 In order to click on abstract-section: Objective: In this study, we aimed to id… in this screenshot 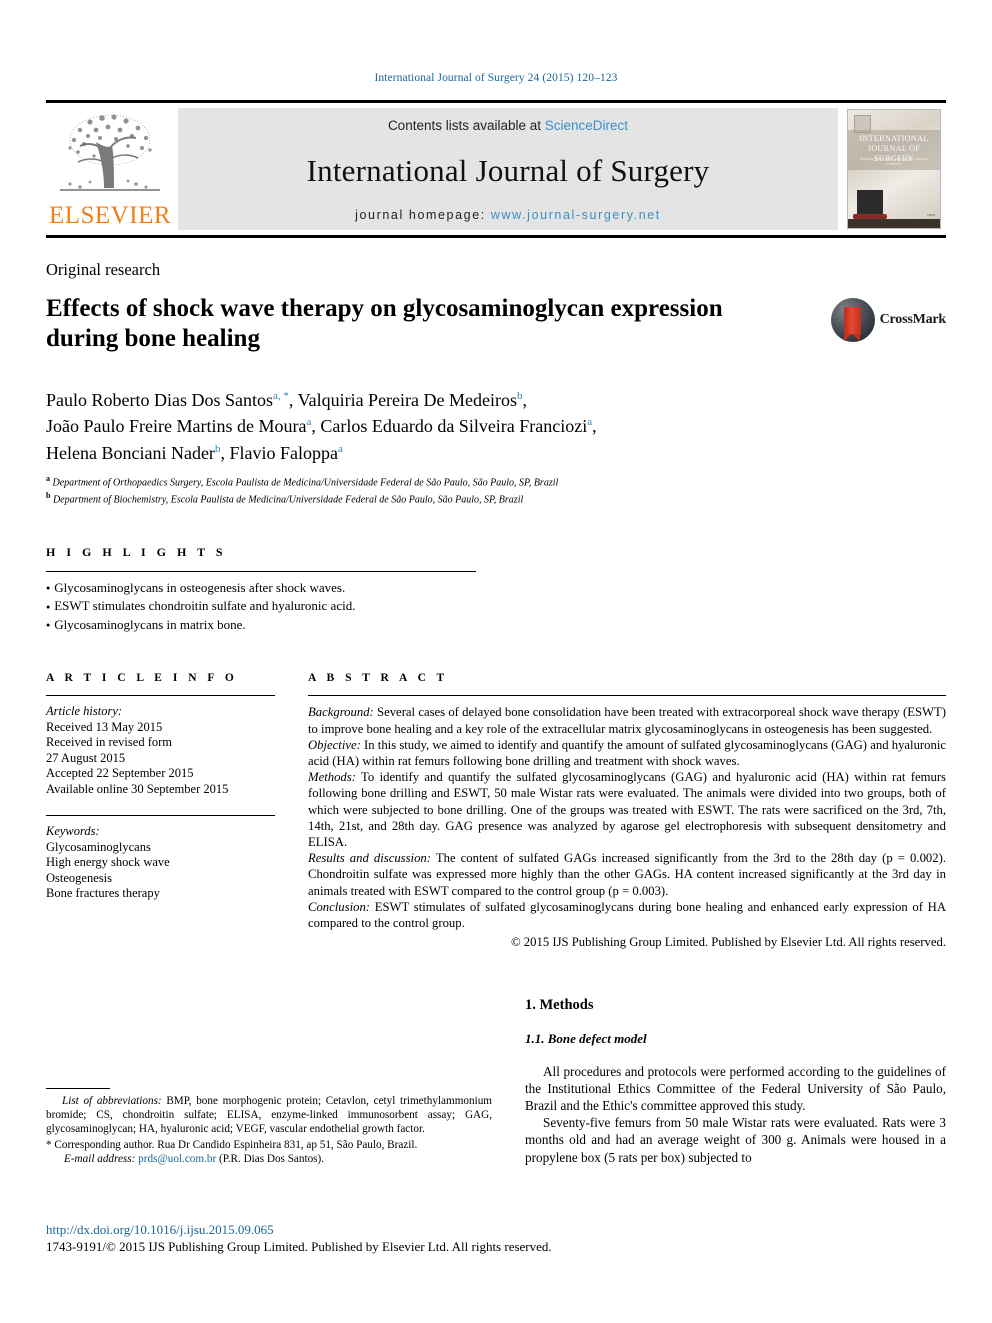, I will do `click(627, 753)`.